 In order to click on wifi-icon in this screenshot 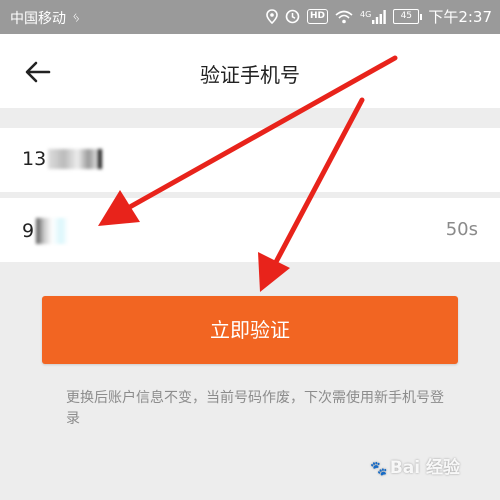, I will do `click(344, 17)`.